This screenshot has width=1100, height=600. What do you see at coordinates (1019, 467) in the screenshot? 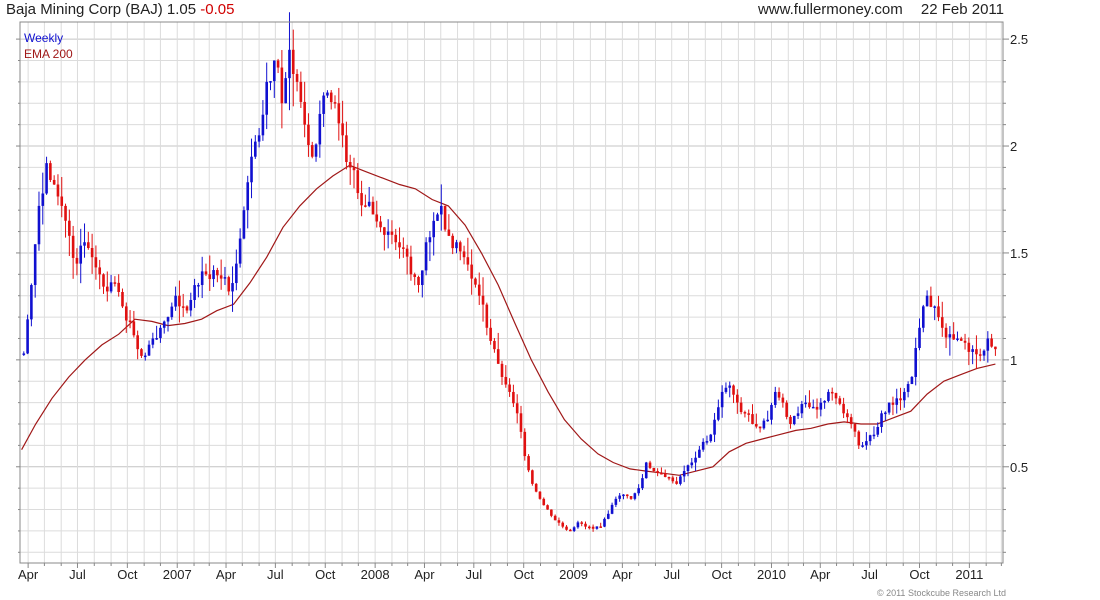
I see `y-tick-label: 0.5` at bounding box center [1019, 467].